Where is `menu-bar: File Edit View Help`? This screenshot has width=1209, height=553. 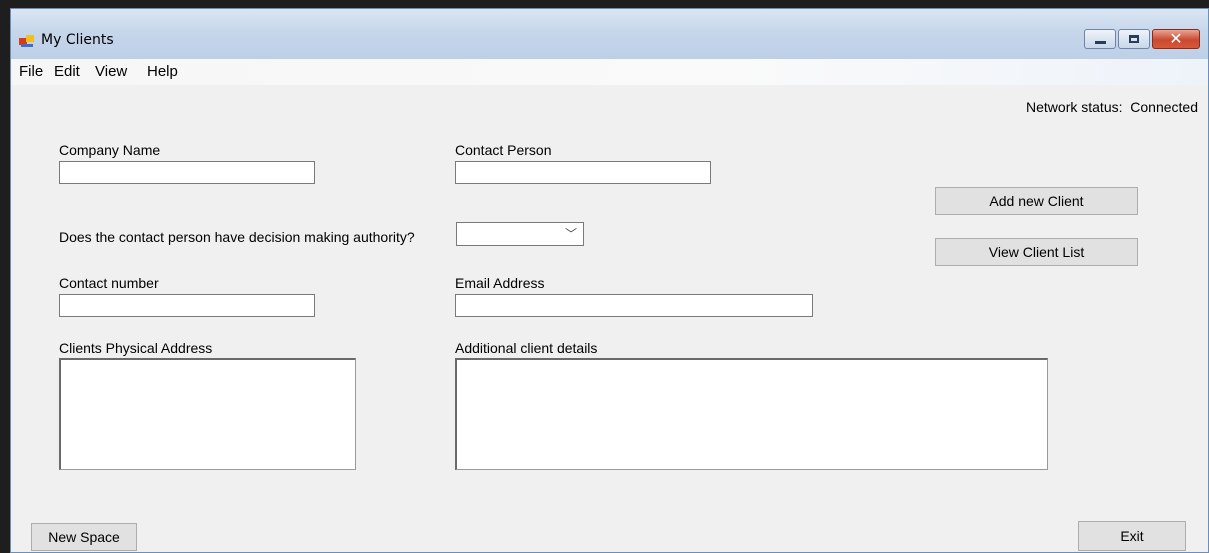
menu-bar: File Edit View Help is located at coordinates (609, 72).